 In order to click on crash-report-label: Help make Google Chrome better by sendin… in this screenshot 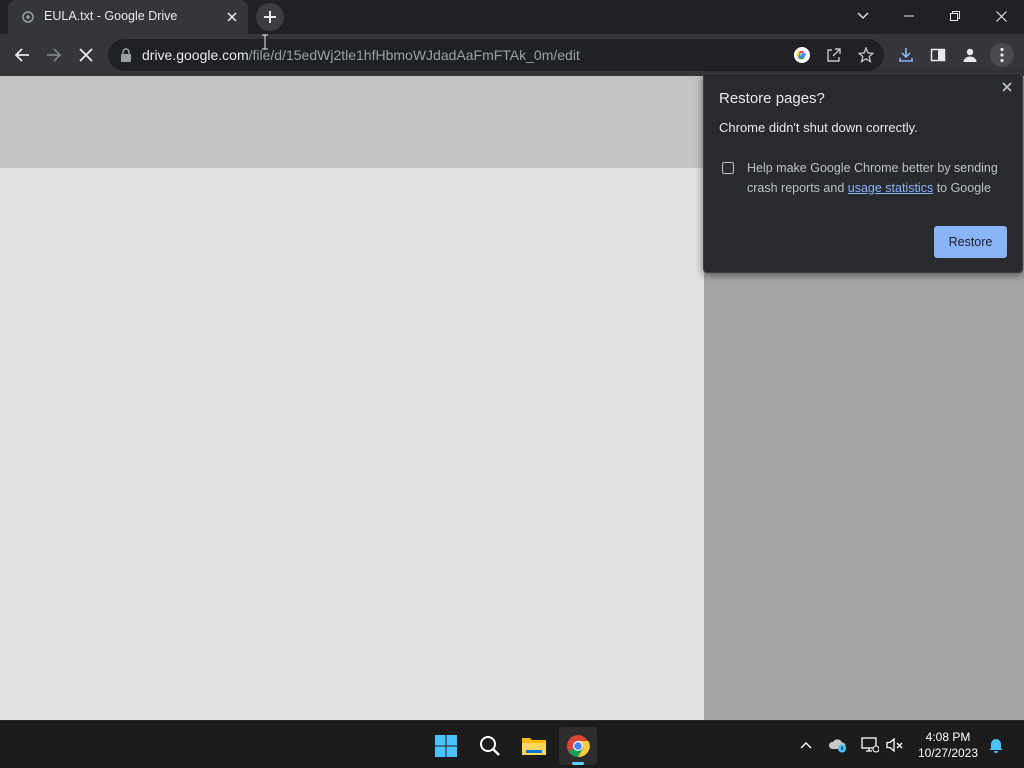, I will do `click(875, 178)`.